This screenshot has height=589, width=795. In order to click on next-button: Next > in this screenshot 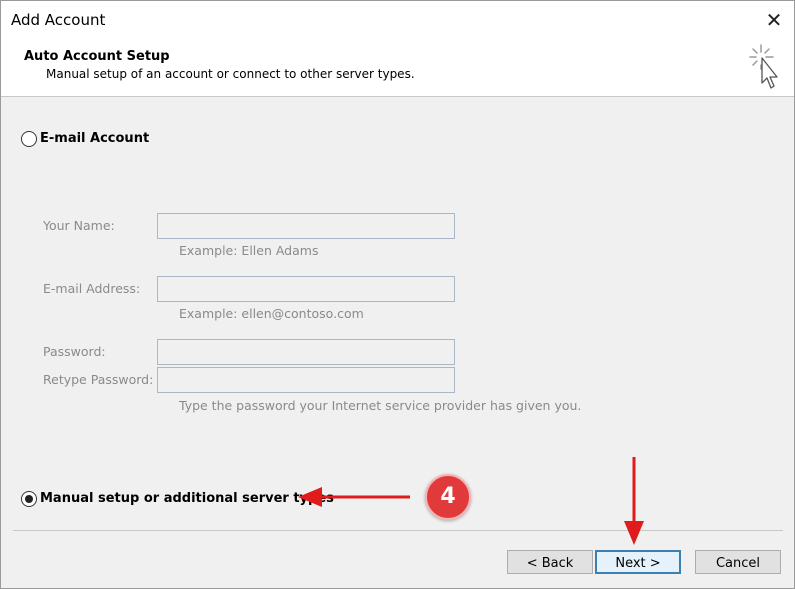, I will do `click(638, 562)`.